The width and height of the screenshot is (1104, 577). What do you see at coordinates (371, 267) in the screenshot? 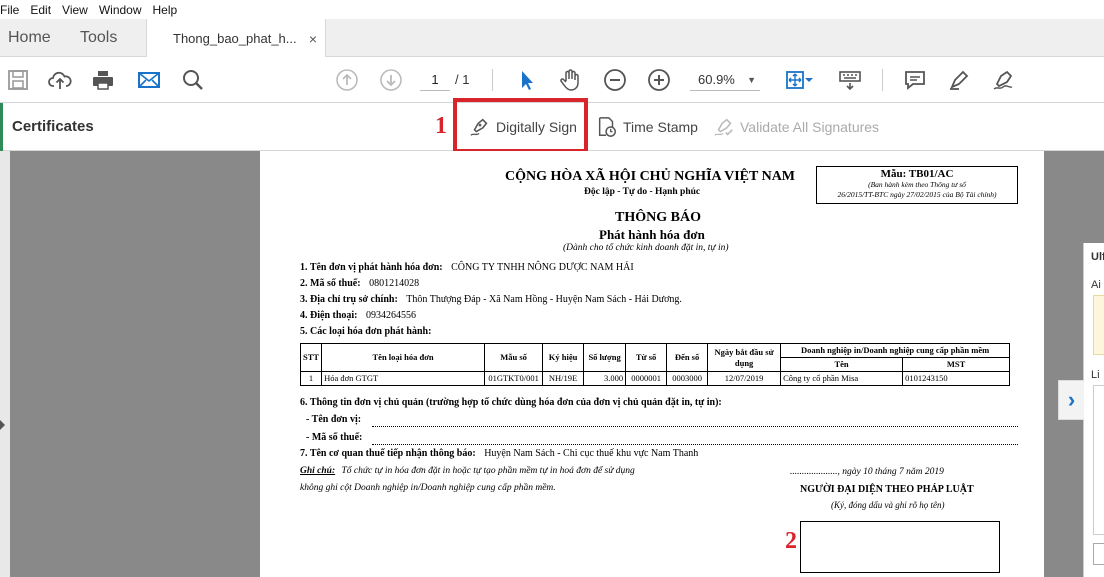
I see `line-1-label: 1. Tên đơn vị phát hành hóa đơn:` at bounding box center [371, 267].